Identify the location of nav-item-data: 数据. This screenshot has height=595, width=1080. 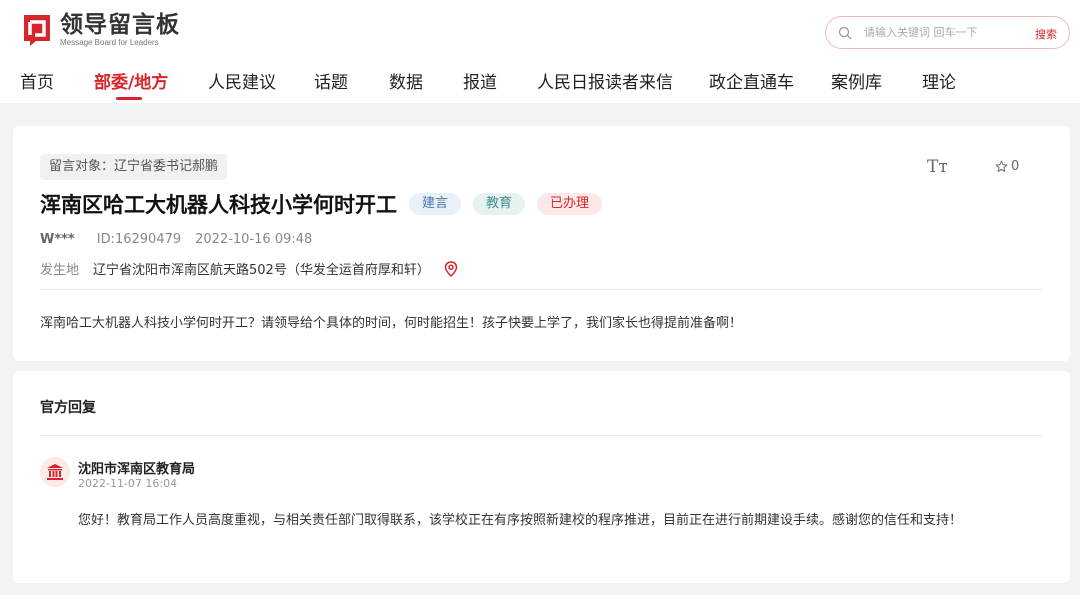
(406, 80).